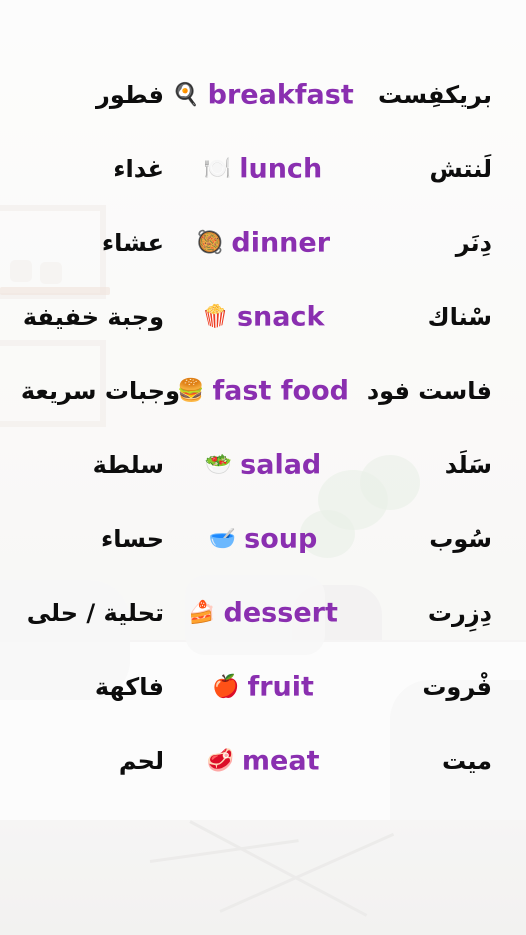 This screenshot has width=526, height=935. I want to click on english-word: dinner, so click(281, 243).